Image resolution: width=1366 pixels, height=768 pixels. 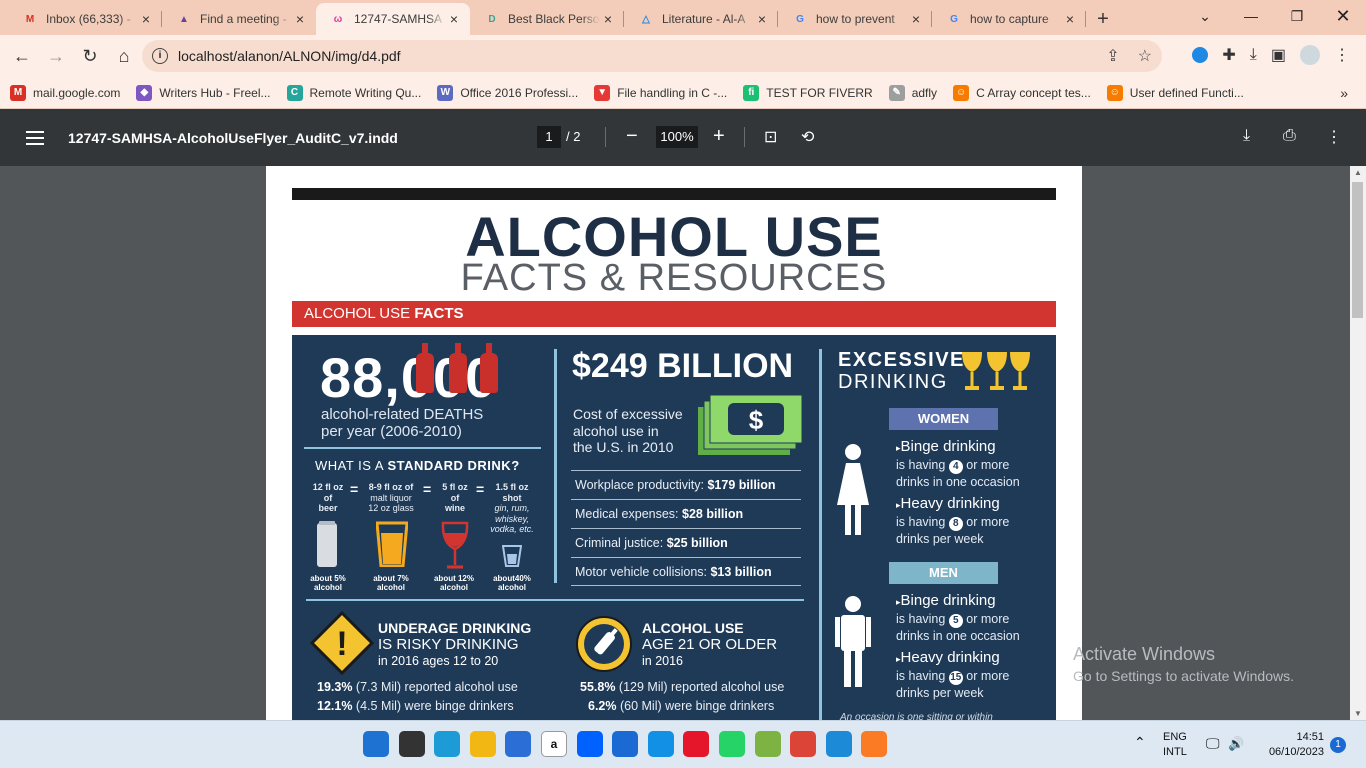 I want to click on power-automate-icon, so click(x=661, y=744).